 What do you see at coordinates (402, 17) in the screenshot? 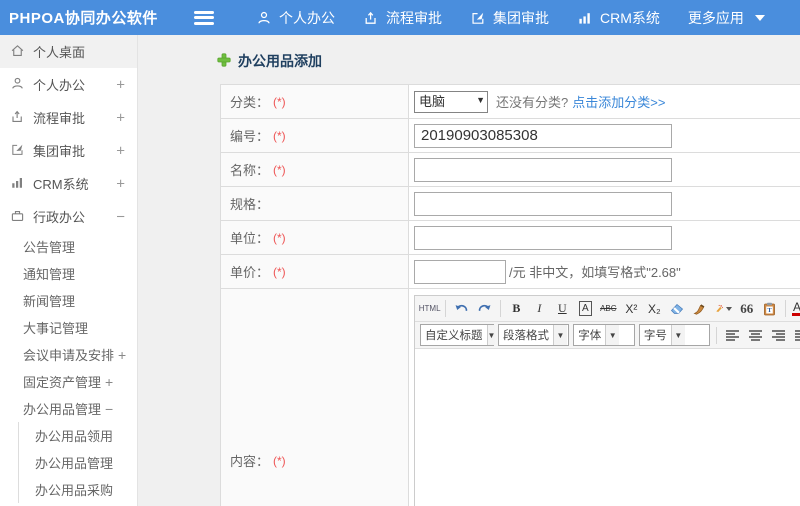
I see `nav-item-workflow-approval: 流程审批` at bounding box center [402, 17].